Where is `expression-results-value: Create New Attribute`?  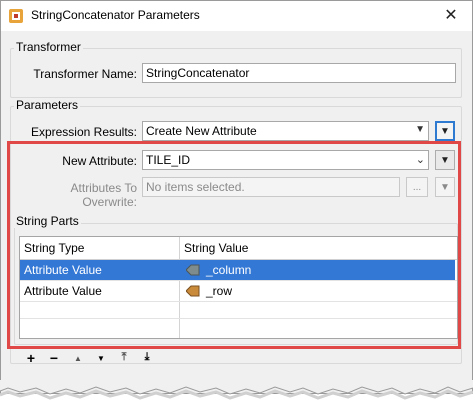 expression-results-value: Create New Attribute is located at coordinates (201, 131).